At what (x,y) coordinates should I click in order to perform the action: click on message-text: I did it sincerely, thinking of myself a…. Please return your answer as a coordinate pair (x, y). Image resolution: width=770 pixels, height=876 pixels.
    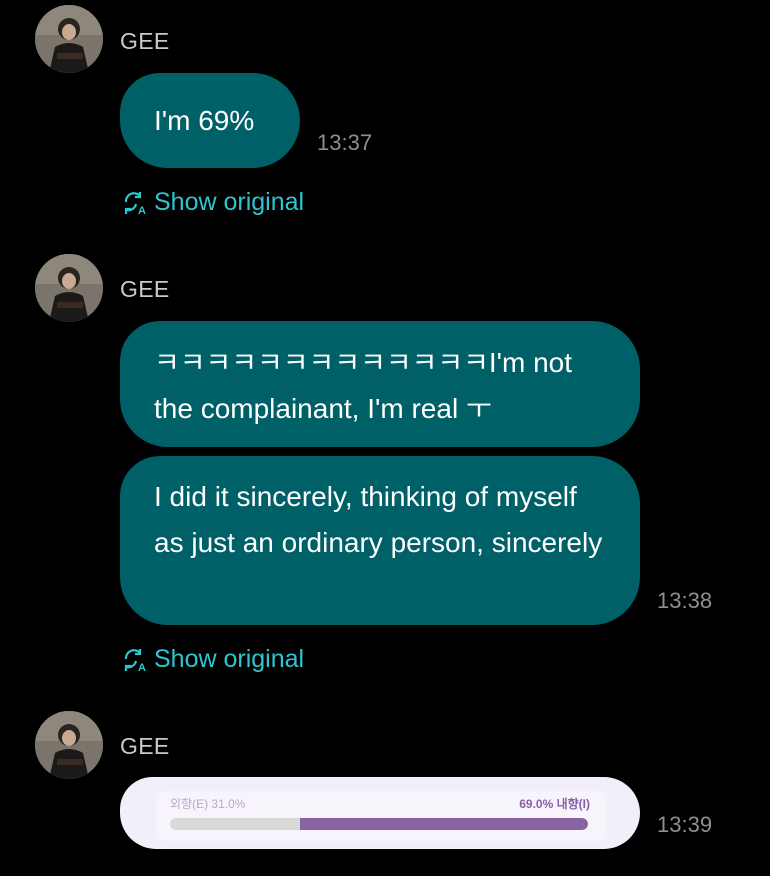
    Looking at the image, I should click on (378, 519).